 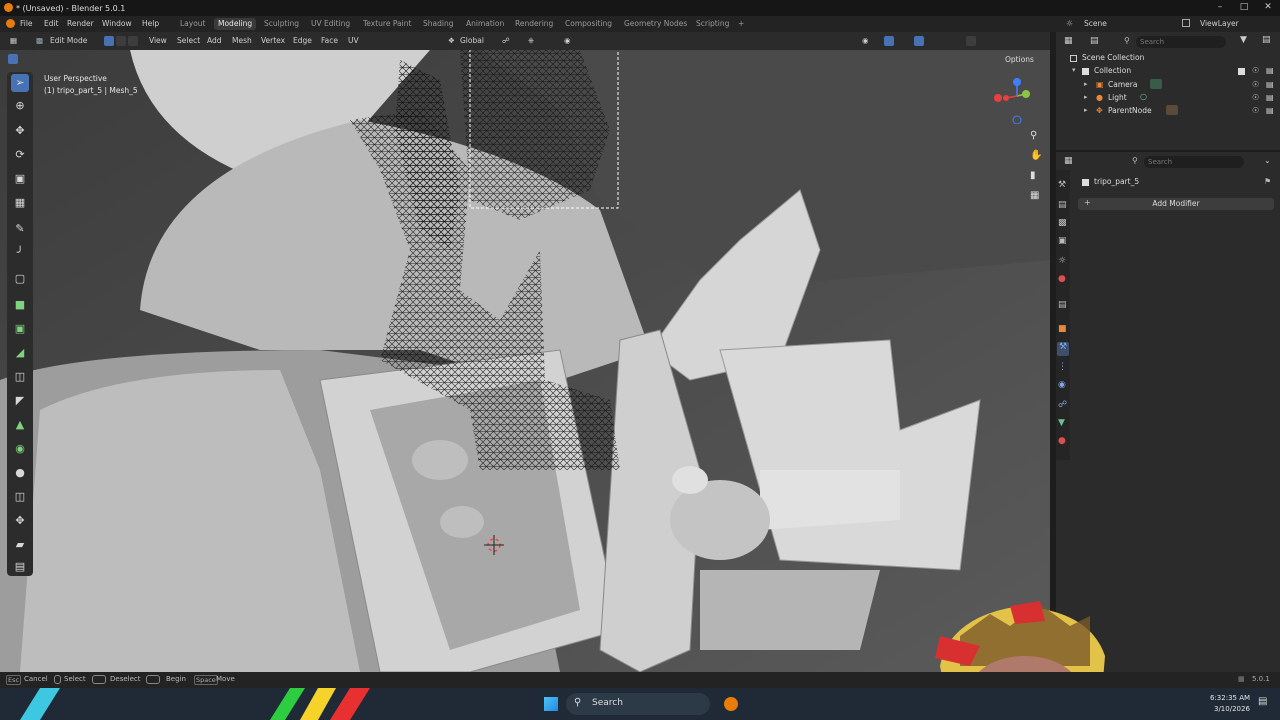 I want to click on rip-tool-icon: ▤, so click(x=20, y=567).